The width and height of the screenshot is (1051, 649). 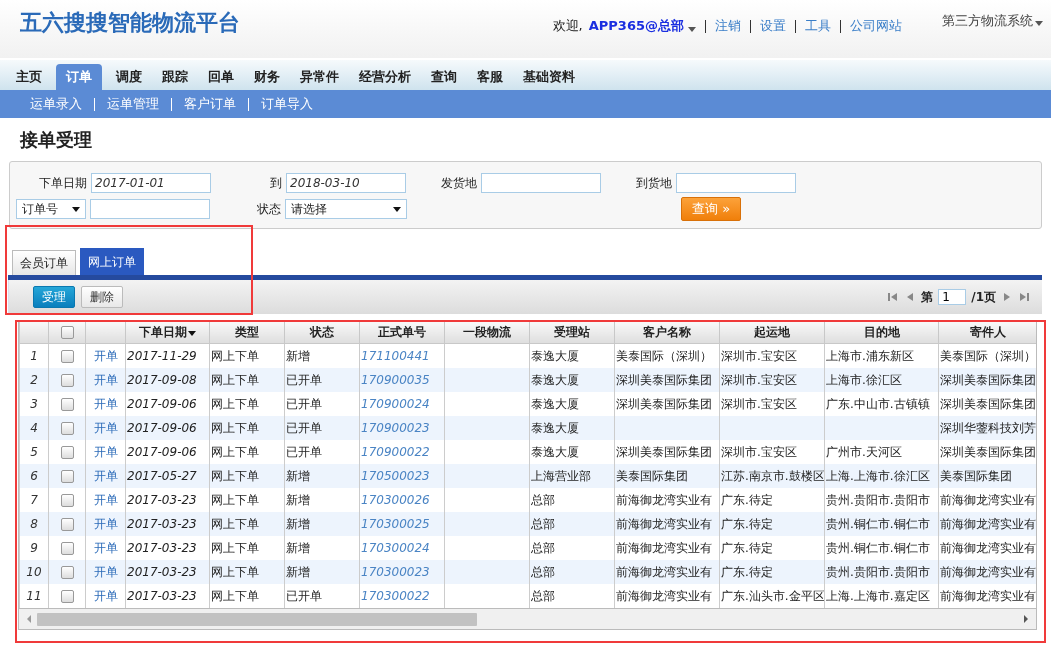 What do you see at coordinates (221, 77) in the screenshot?
I see `nav-tab: 回单` at bounding box center [221, 77].